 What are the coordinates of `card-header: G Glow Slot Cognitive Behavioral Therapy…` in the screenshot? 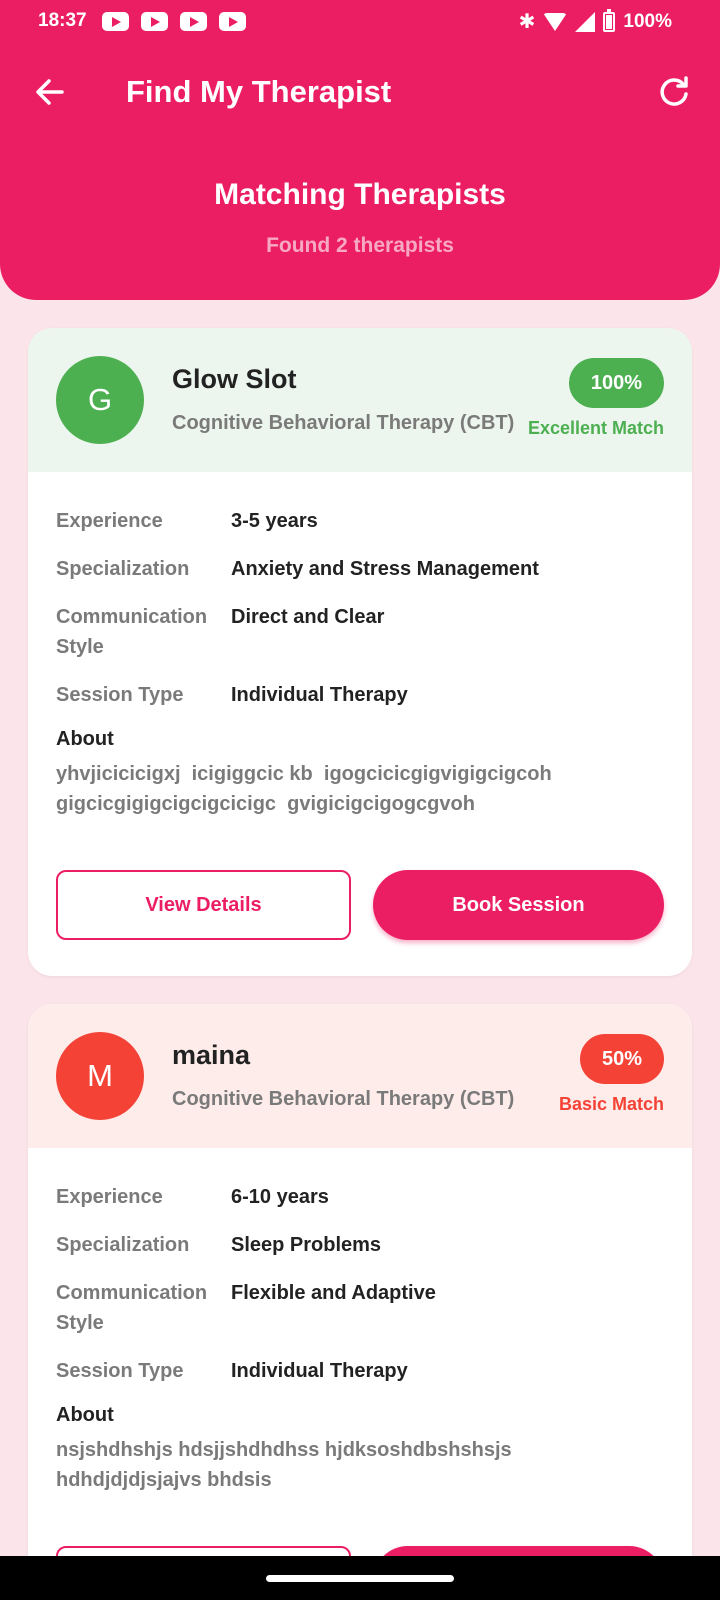 It's located at (360, 400).